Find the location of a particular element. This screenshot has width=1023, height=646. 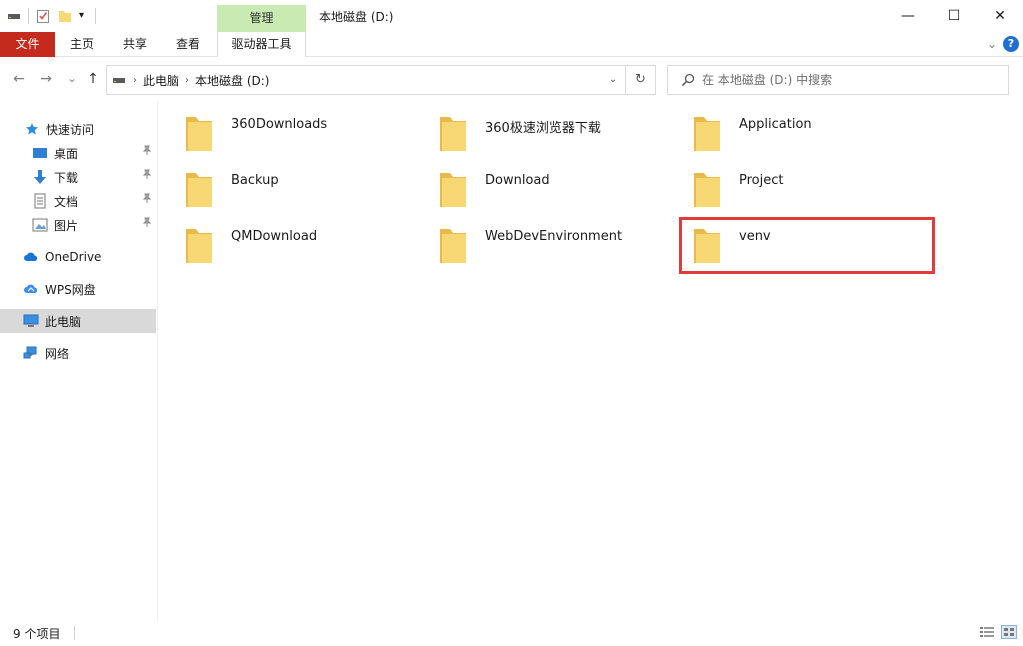

address-row: ← → ⌄ ↑ › 此电脑 › 本地磁盘 (D:) ⌄ ↻ is located at coordinates (511, 79).